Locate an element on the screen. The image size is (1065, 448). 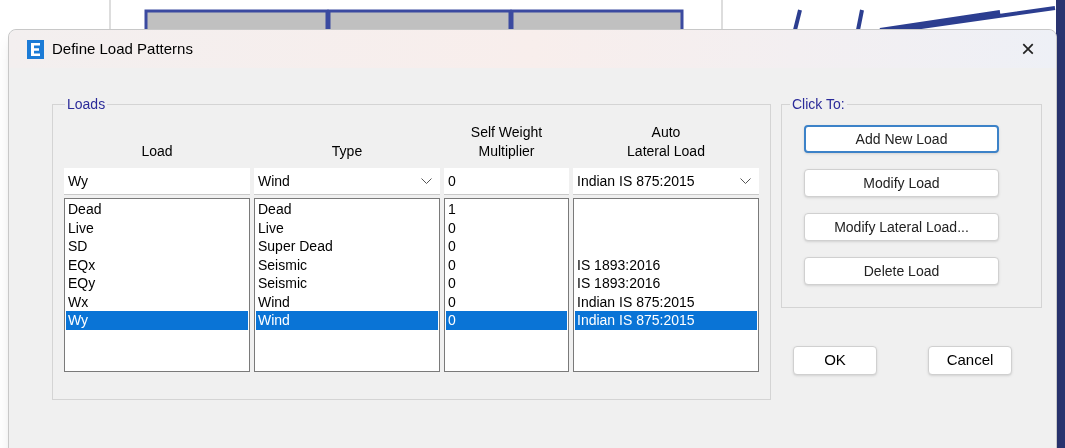
list-item: EQx is located at coordinates (157, 264).